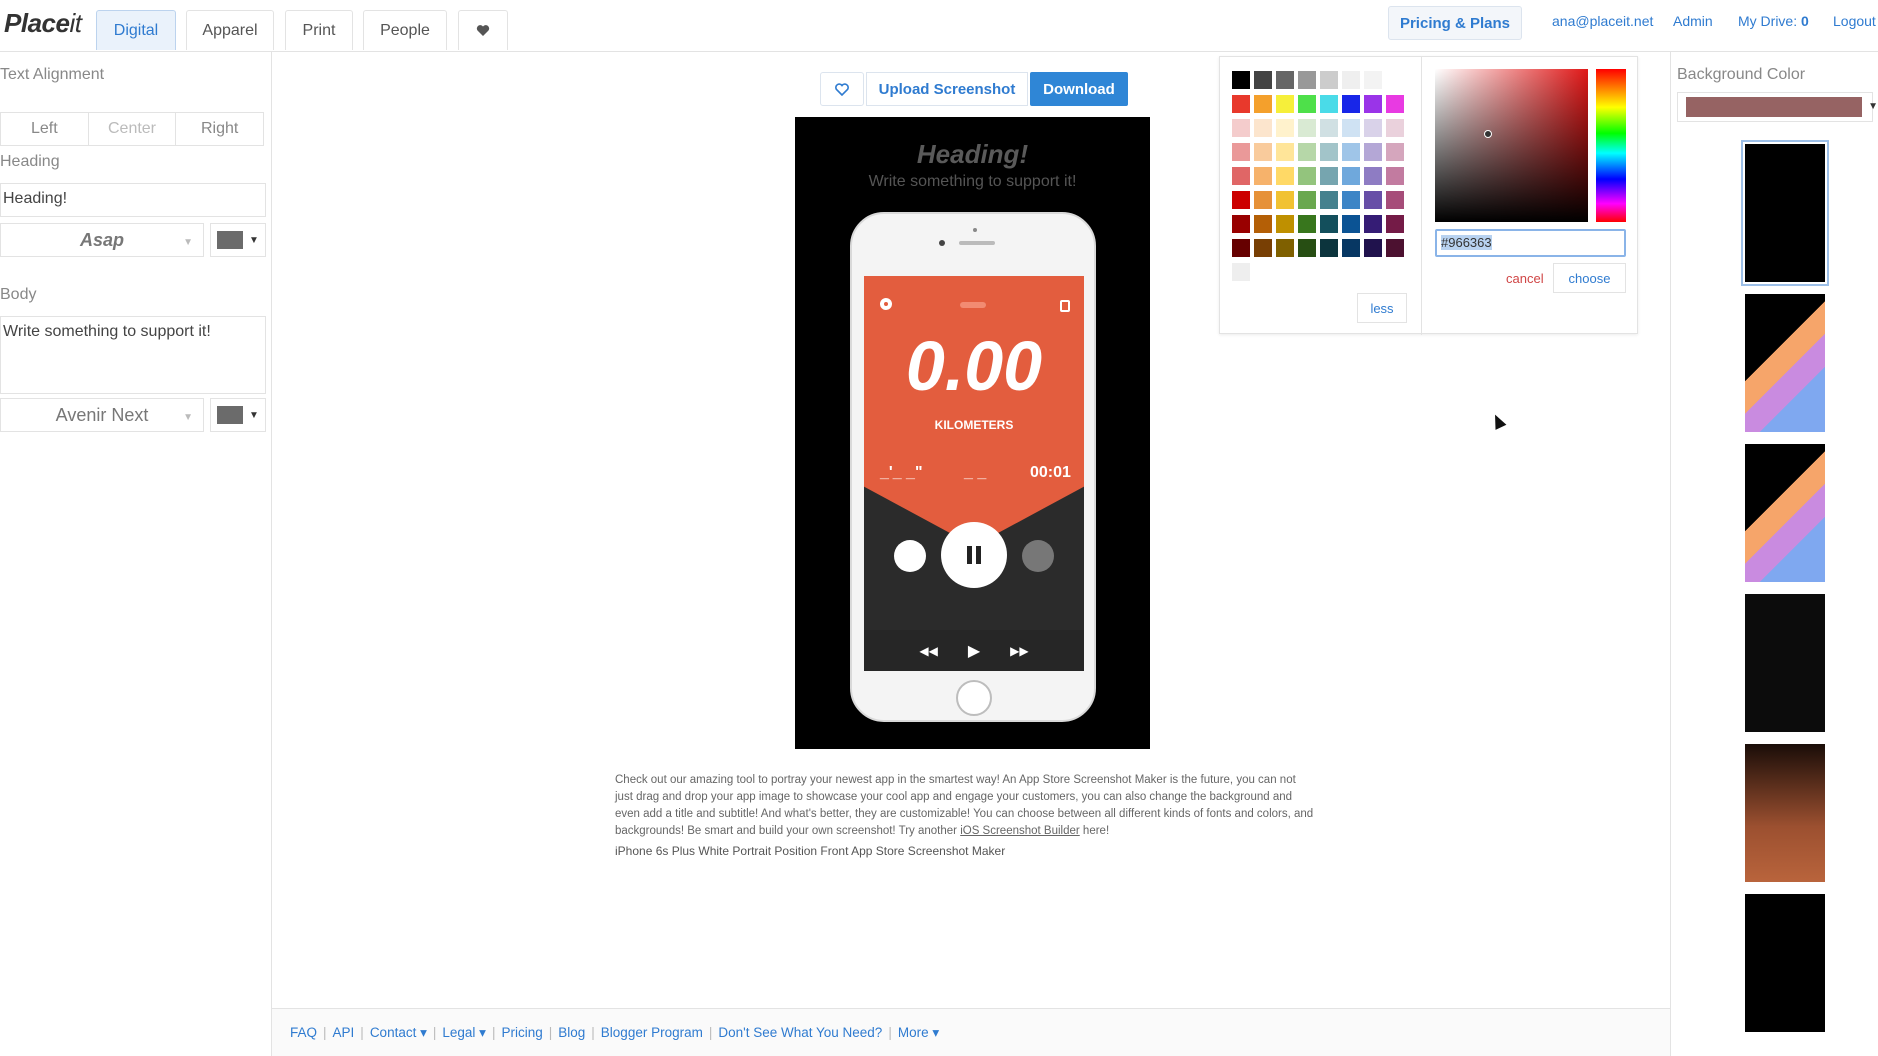  What do you see at coordinates (1785, 513) in the screenshot?
I see `background-thumb-triangles-alt` at bounding box center [1785, 513].